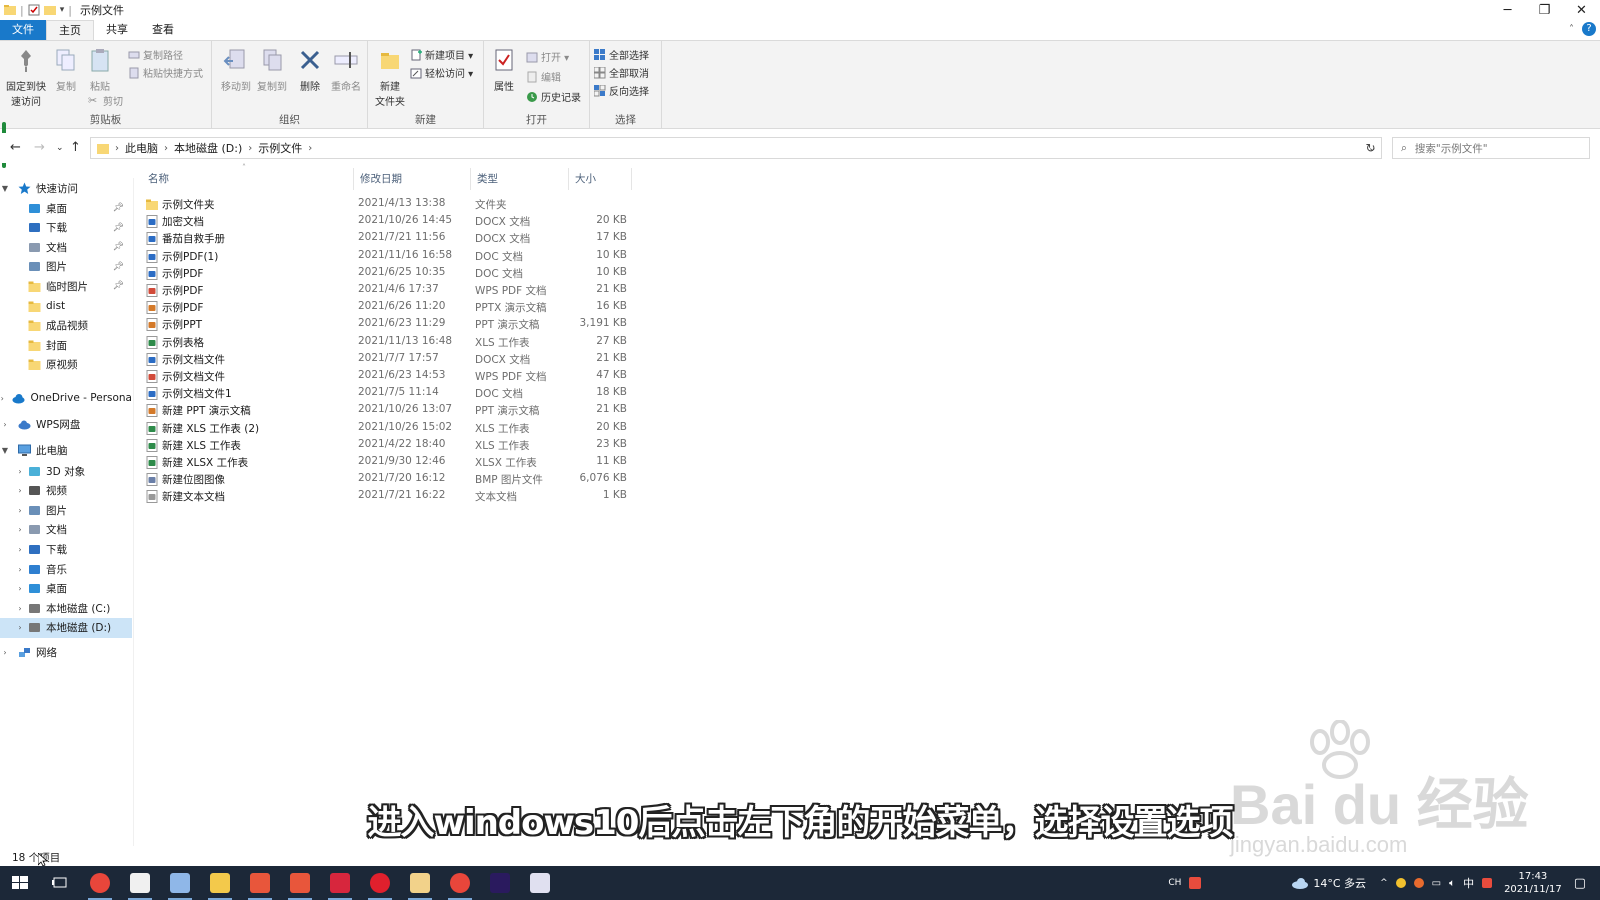 This screenshot has height=900, width=1600. Describe the element at coordinates (543, 76) in the screenshot. I see `edit-button: 编辑` at that location.